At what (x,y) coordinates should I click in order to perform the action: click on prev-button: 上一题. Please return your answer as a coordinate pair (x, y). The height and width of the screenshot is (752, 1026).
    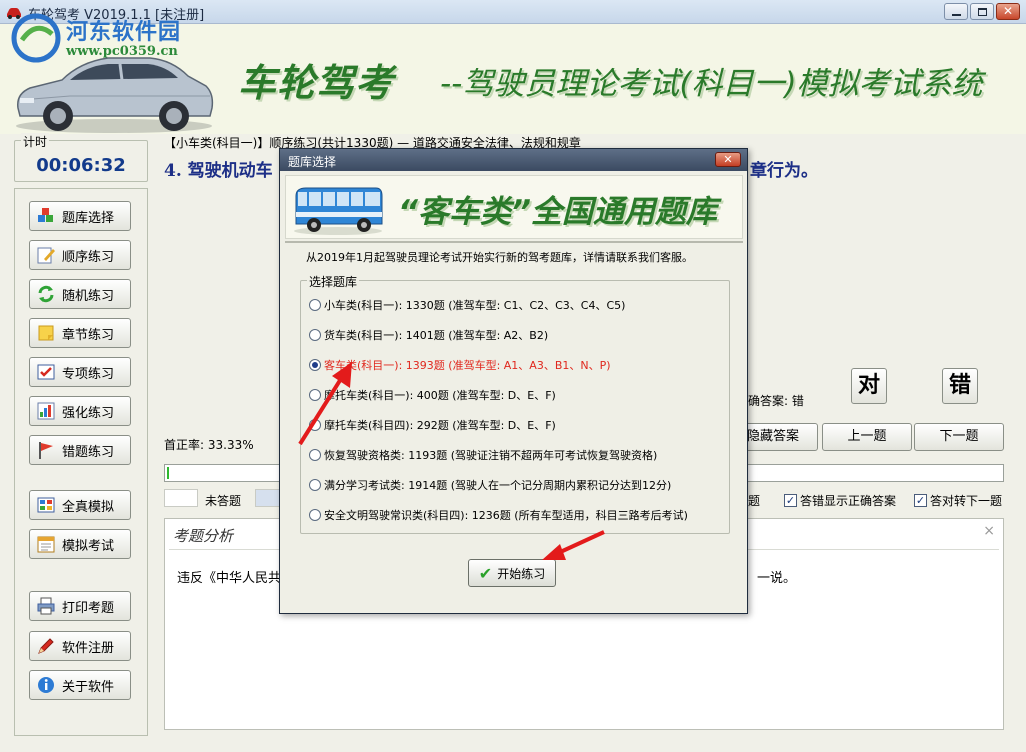
    Looking at the image, I should click on (867, 437).